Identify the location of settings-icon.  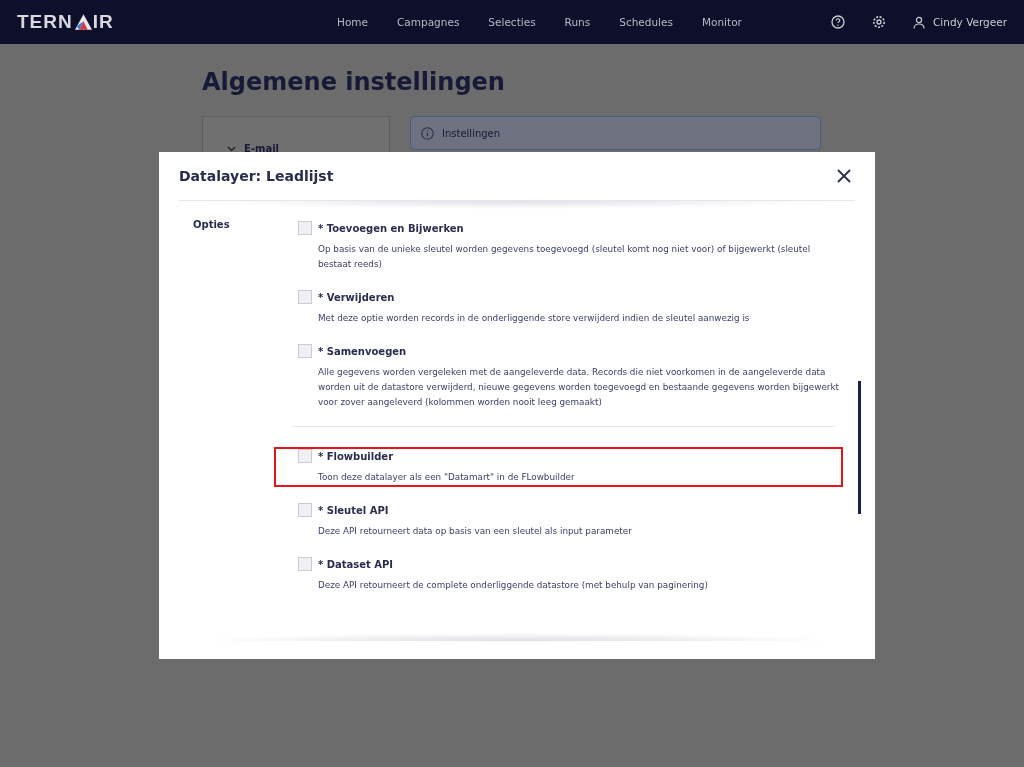
(879, 22).